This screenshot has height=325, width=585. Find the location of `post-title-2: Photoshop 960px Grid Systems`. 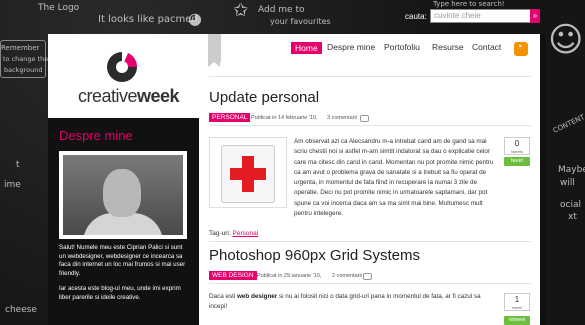

post-title-2: Photoshop 960px Grid Systems is located at coordinates (314, 255).